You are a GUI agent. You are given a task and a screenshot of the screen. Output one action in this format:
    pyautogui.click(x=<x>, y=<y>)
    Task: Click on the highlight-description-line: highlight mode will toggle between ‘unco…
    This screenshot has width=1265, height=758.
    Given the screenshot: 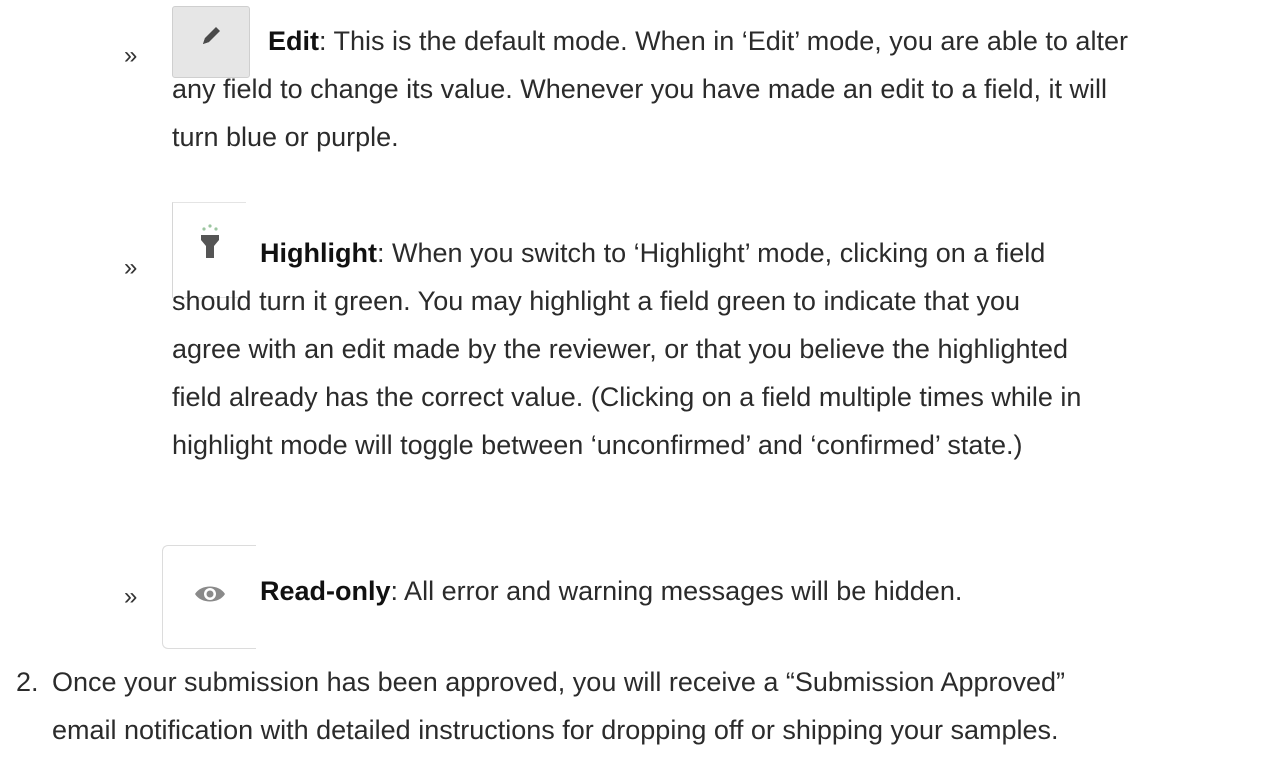 What is the action you would take?
    pyautogui.click(x=597, y=445)
    